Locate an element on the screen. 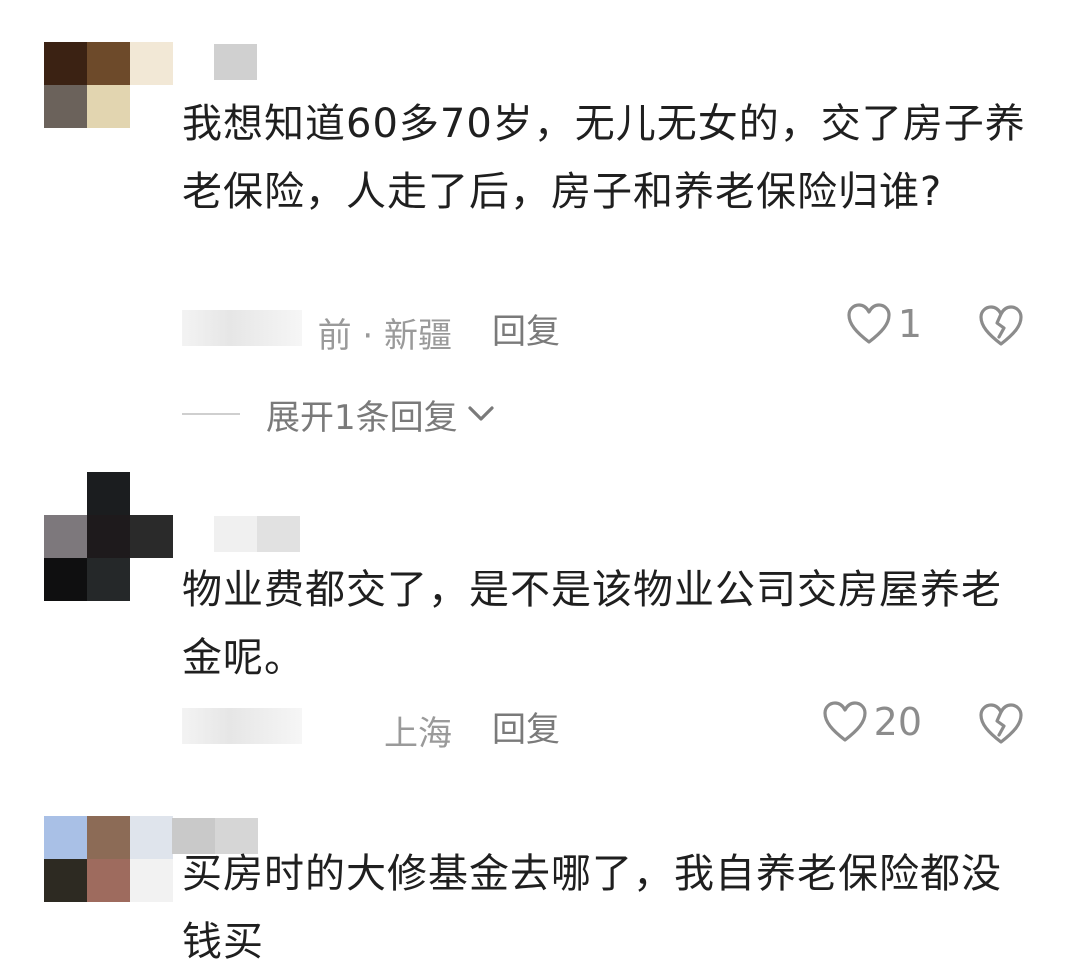 The image size is (1080, 960). time-location: 前 · 新疆 is located at coordinates (317, 328).